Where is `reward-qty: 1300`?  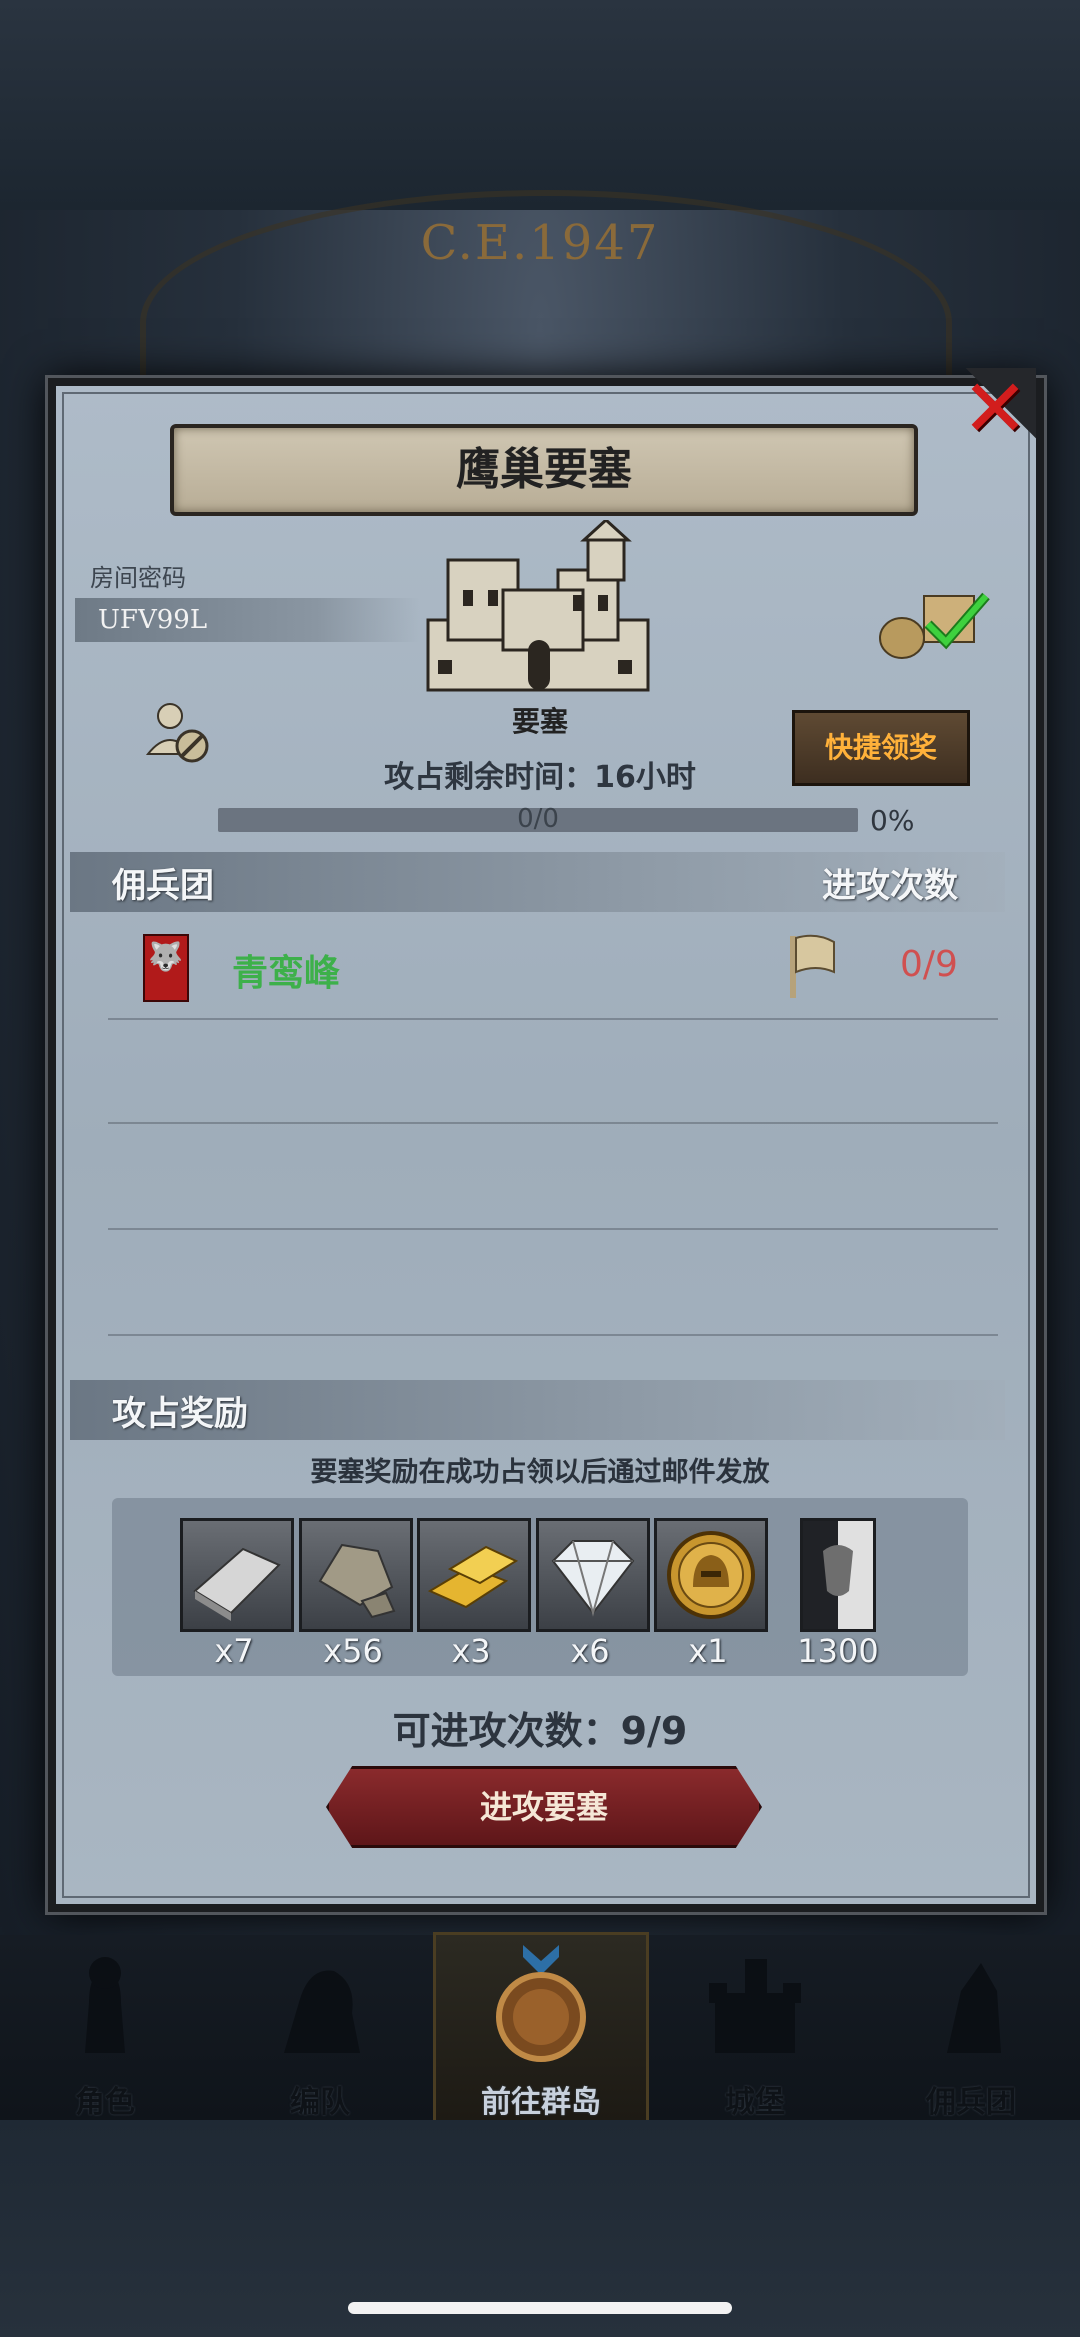
reward-qty: 1300 is located at coordinates (838, 1651).